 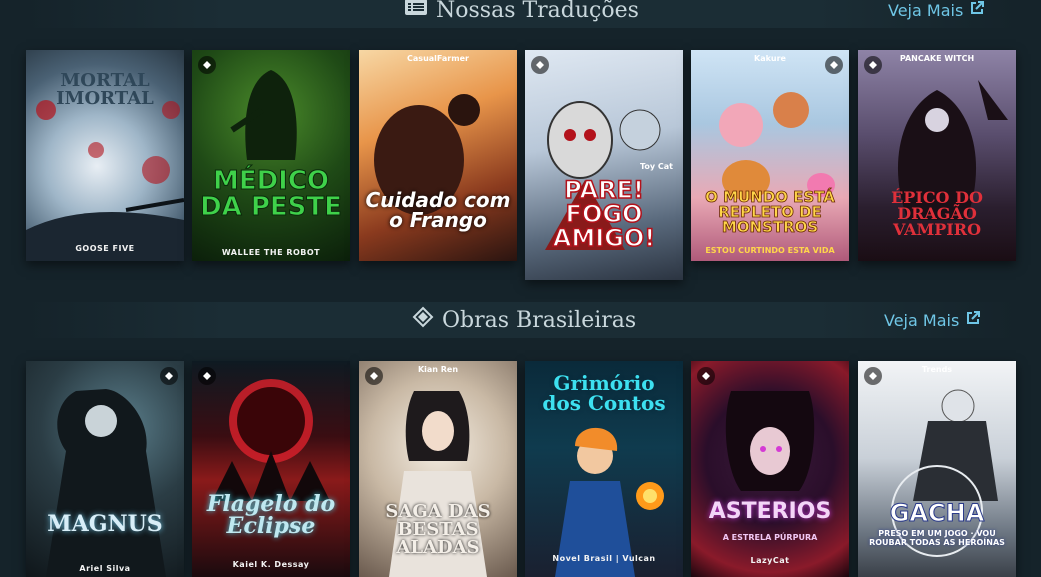 What do you see at coordinates (937, 513) in the screenshot?
I see `cover-title: GACHA` at bounding box center [937, 513].